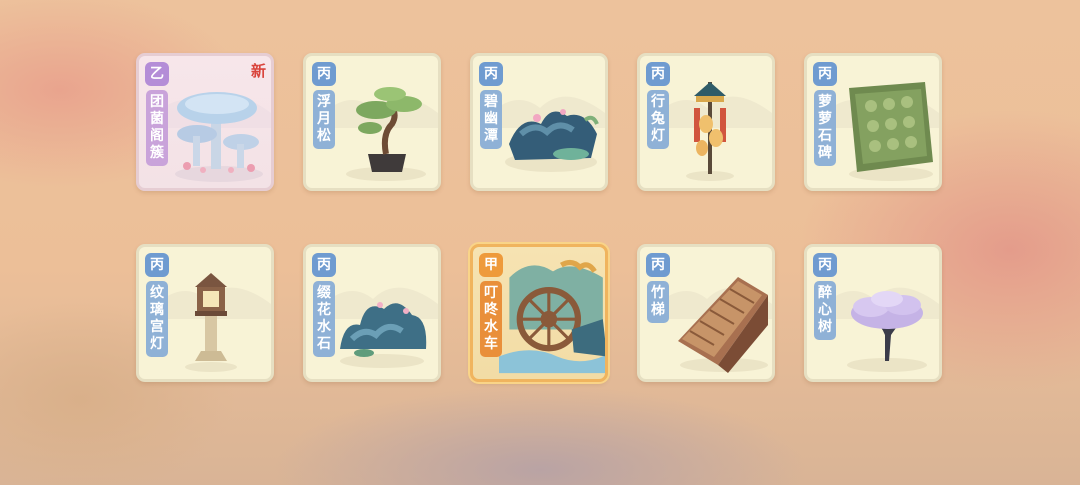 This screenshot has width=1080, height=485. Describe the element at coordinates (658, 293) in the screenshot. I see `name-char: 竹` at that location.